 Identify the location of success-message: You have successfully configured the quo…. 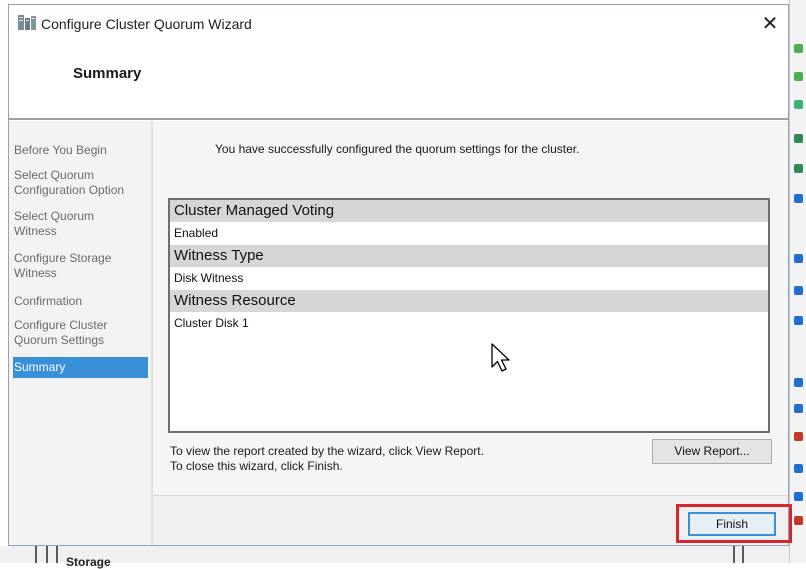
(397, 149).